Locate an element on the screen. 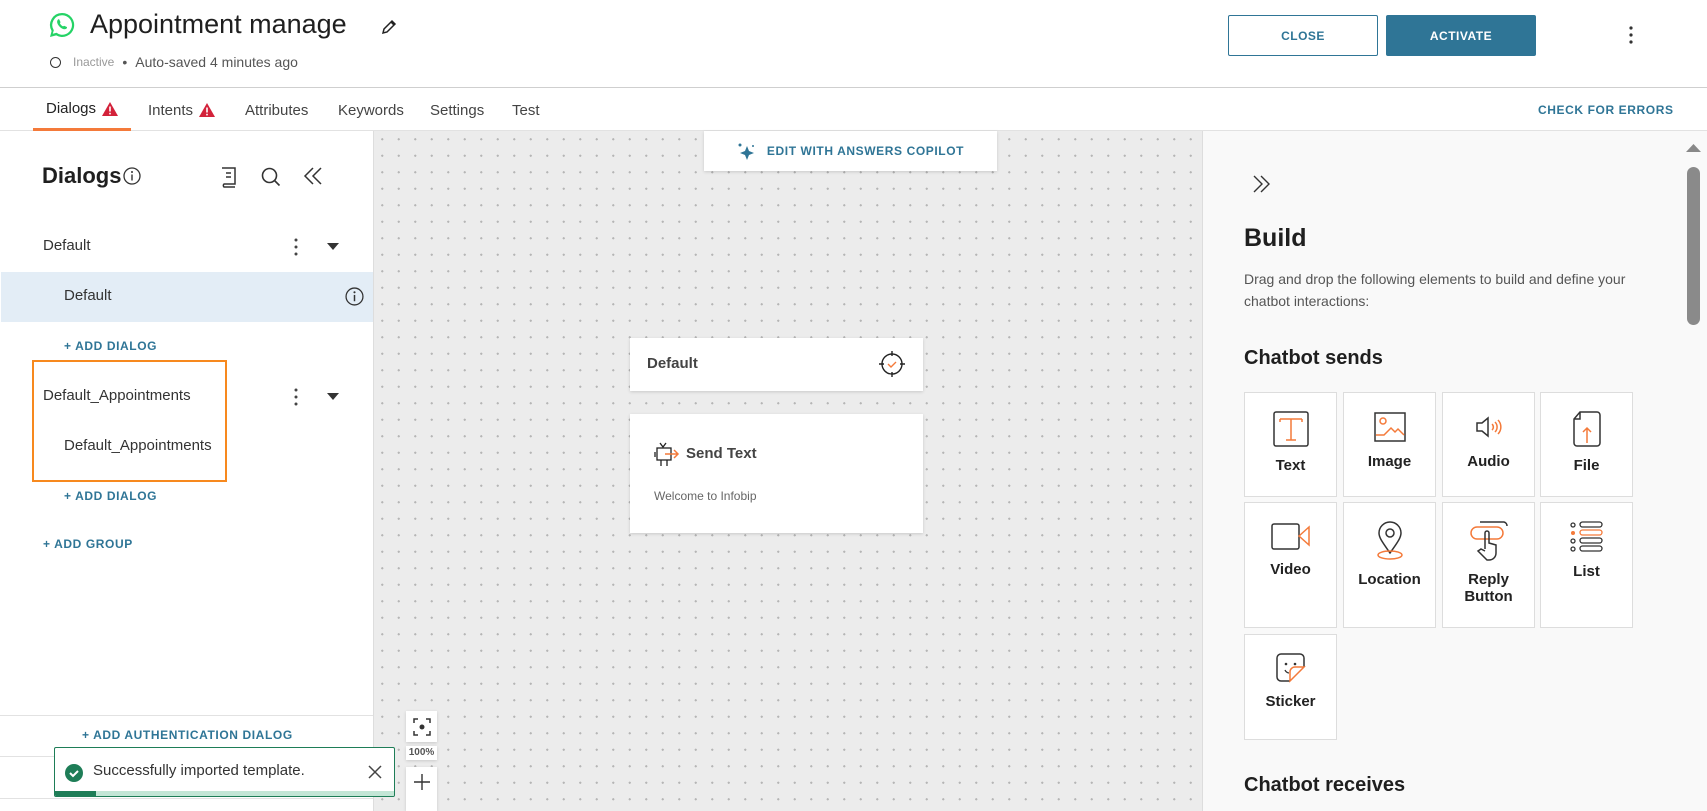  location-icon is located at coordinates (1389, 540).